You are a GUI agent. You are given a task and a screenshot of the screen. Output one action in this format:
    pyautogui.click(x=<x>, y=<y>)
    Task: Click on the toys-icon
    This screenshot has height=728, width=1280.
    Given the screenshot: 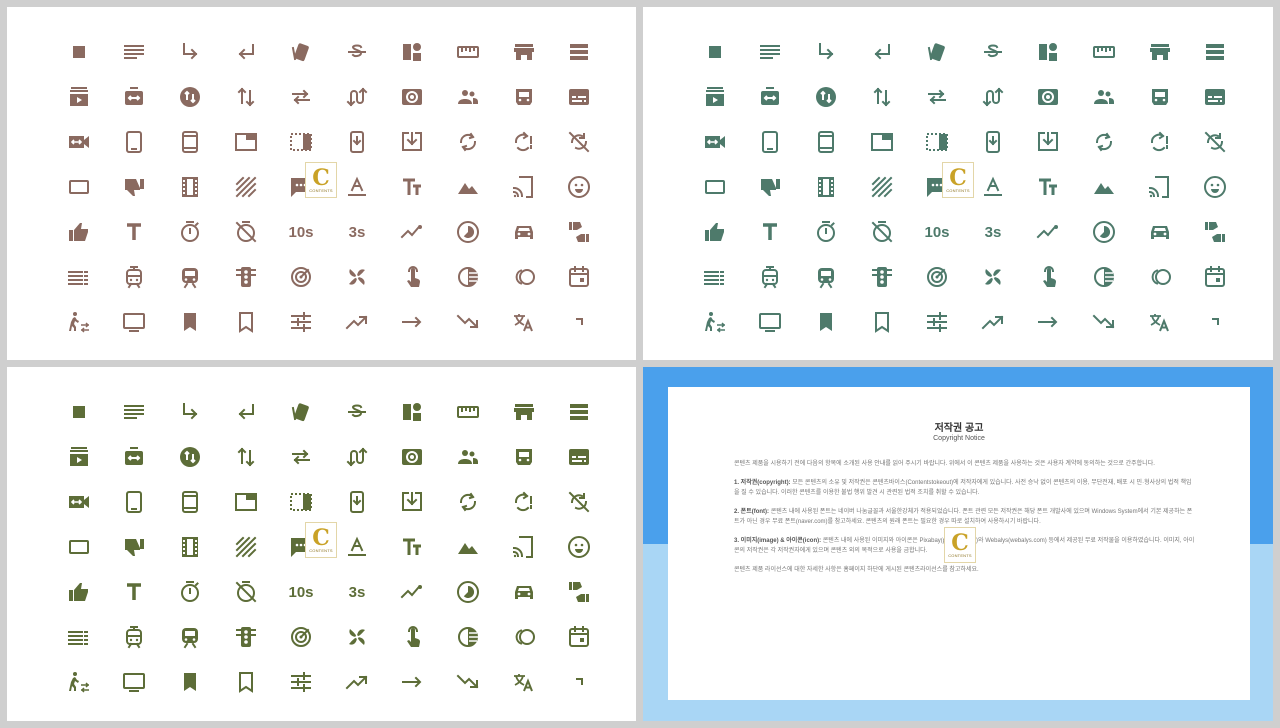 What is the action you would take?
    pyautogui.click(x=357, y=276)
    